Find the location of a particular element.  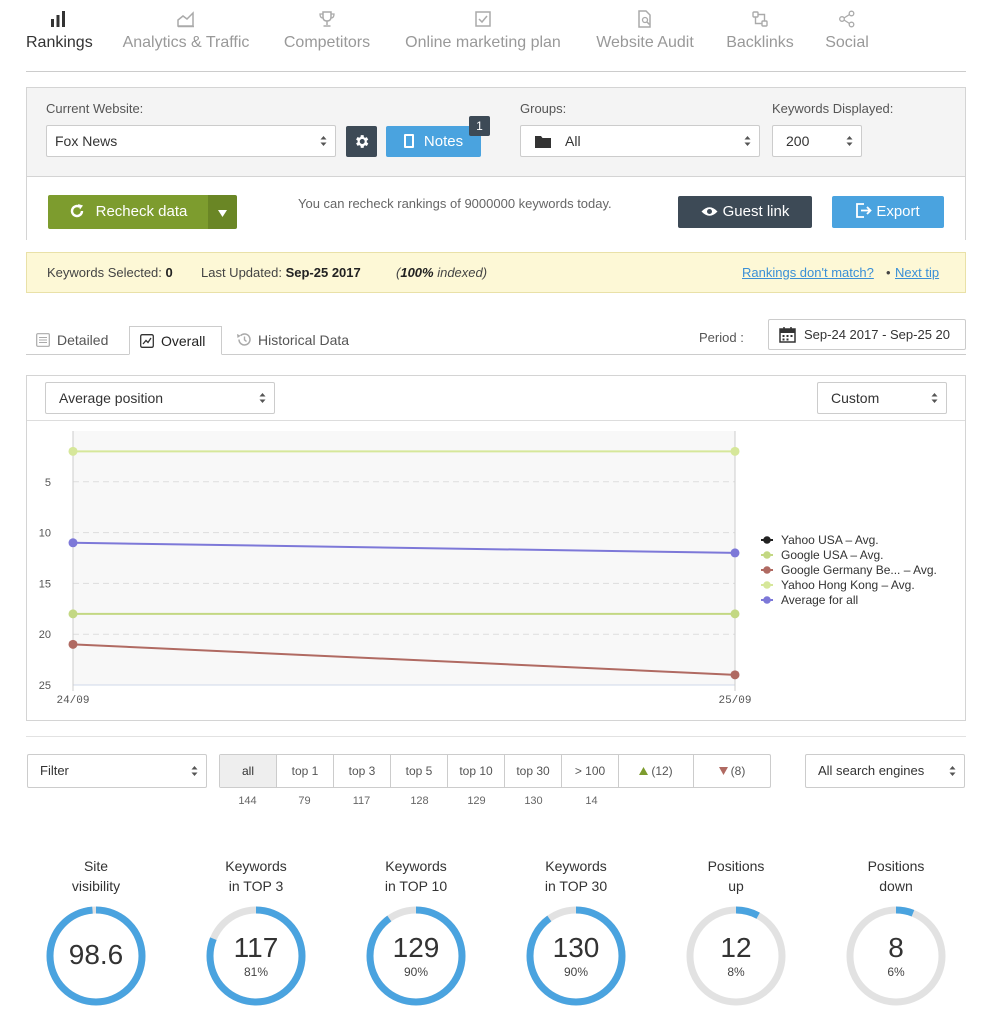

segment-top-5: top 5 is located at coordinates (419, 771).